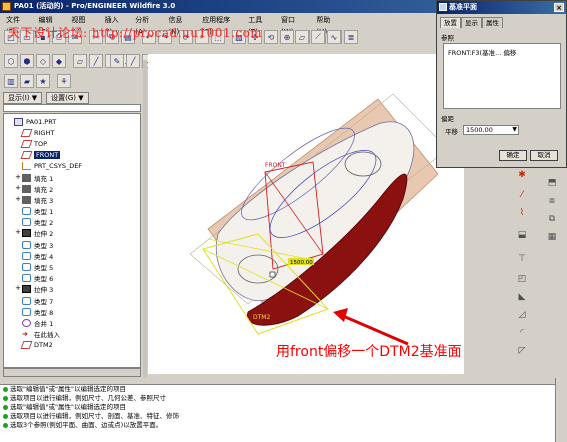  I want to click on datum-curve-tool-icon: ∿, so click(334, 37).